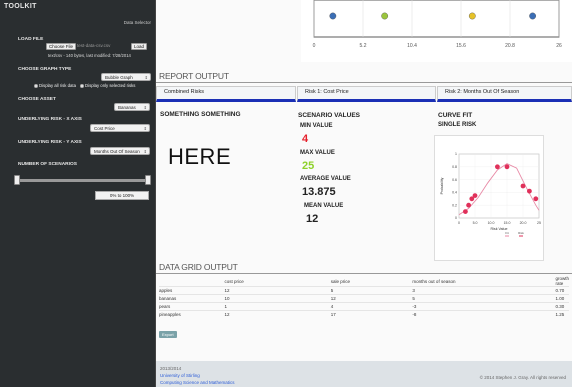 The height and width of the screenshot is (387, 572). Describe the element at coordinates (37, 99) in the screenshot. I see `asset-label: CHOOSE ASSET` at that location.